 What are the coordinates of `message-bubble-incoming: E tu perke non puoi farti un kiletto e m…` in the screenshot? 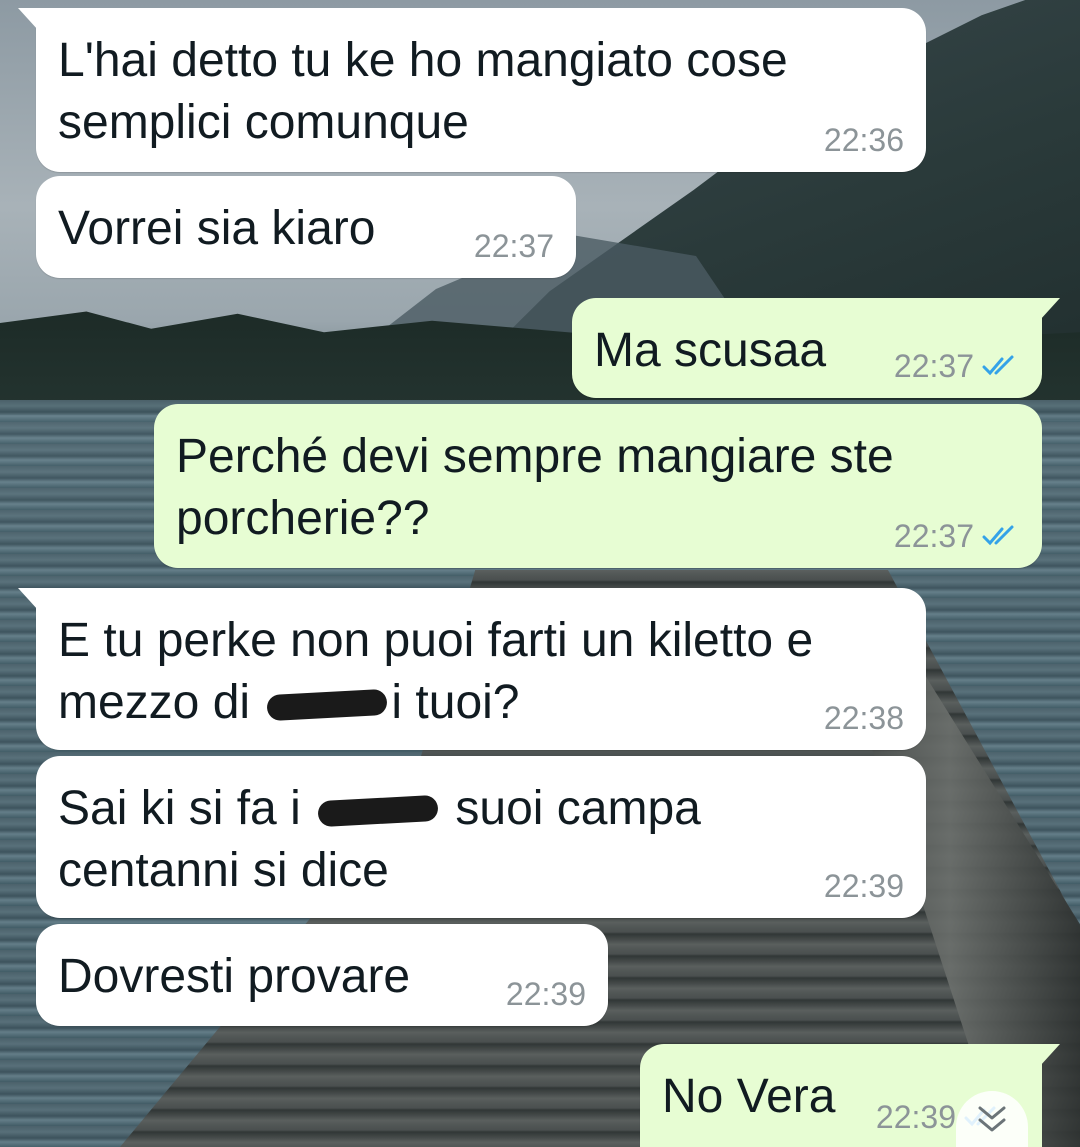 It's located at (481, 669).